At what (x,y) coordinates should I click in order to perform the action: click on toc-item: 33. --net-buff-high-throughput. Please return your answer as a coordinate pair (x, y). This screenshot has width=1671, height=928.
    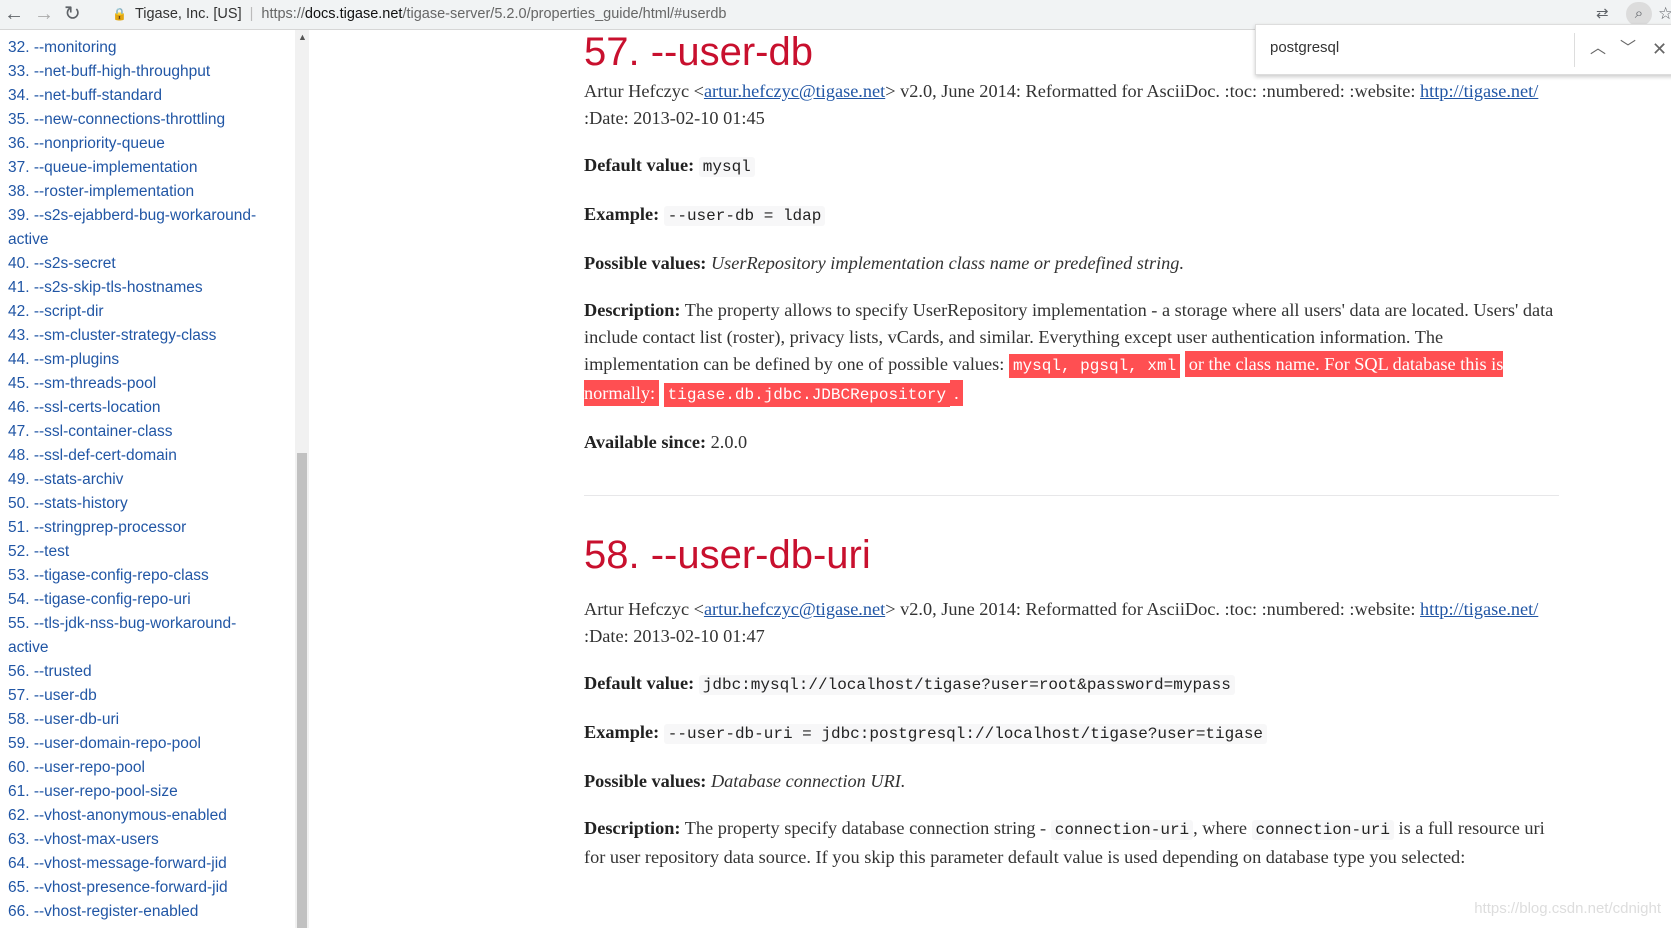
    Looking at the image, I should click on (140, 72).